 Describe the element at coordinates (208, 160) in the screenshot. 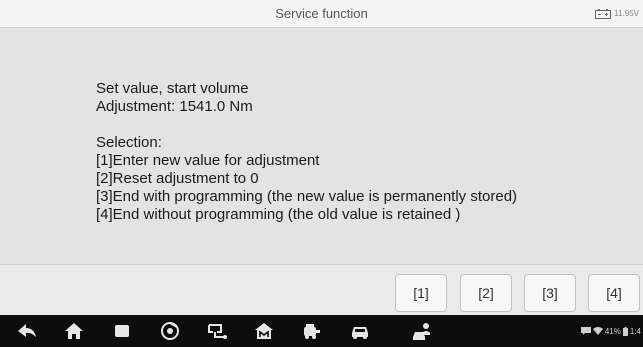

I see `message-line: [1]Enter new value for adjustment` at that location.